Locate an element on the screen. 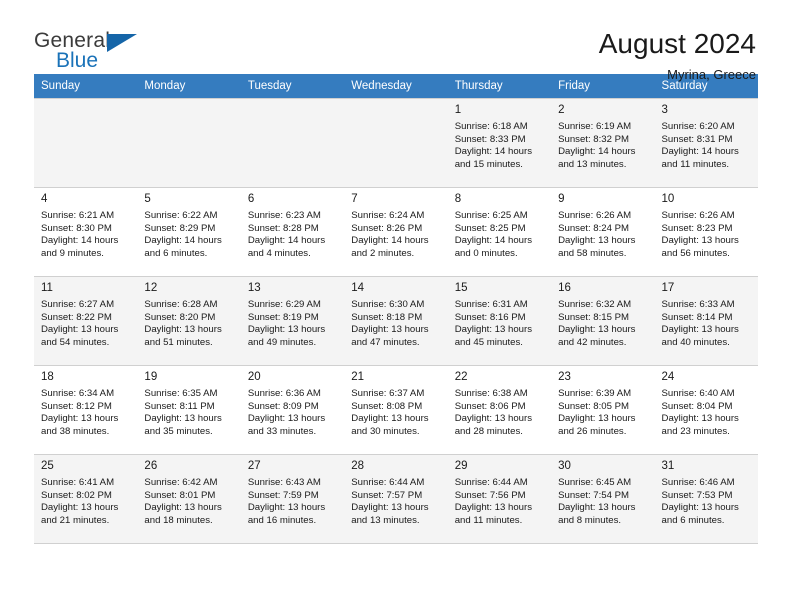  day-number: 25 is located at coordinates (47, 466).